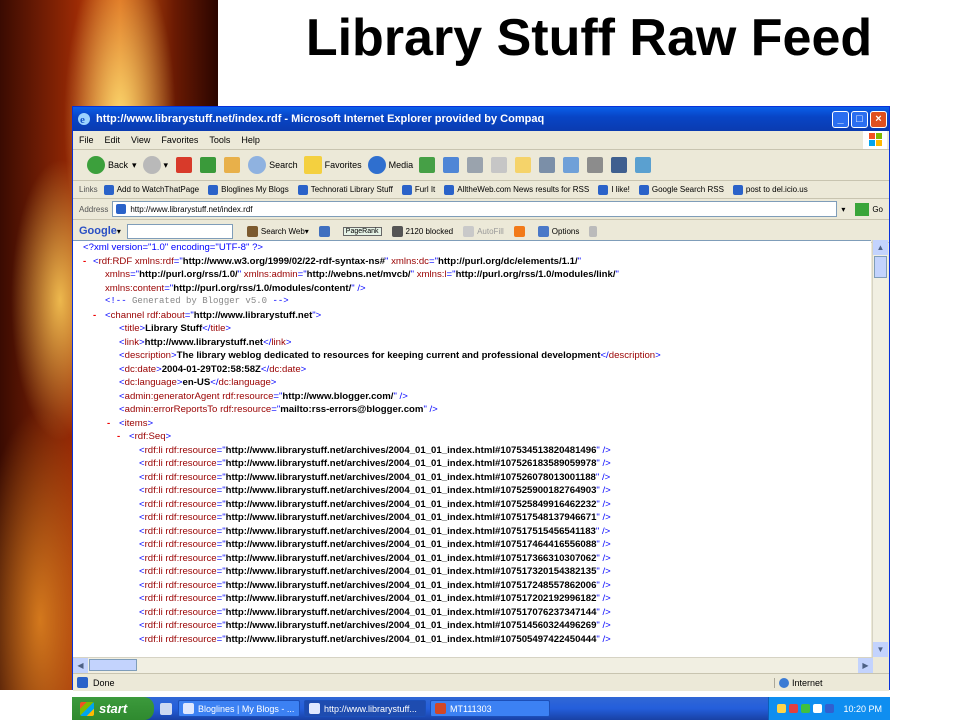 The width and height of the screenshot is (960, 720). Describe the element at coordinates (490, 708) in the screenshot. I see `taskbar-item-mt111303: MT111303` at that location.